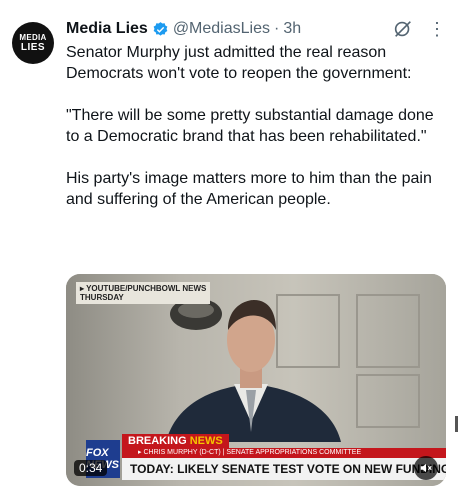 The height and width of the screenshot is (500, 460). I want to click on avatar: MEDIA LIES, so click(33, 43).